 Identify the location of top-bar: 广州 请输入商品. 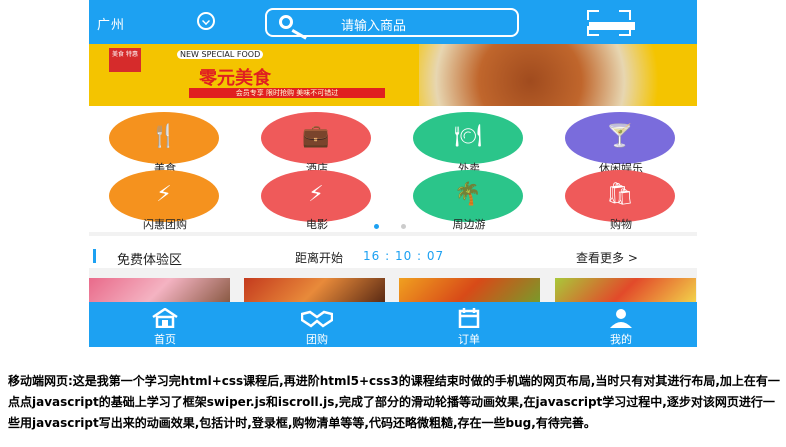
(393, 22).